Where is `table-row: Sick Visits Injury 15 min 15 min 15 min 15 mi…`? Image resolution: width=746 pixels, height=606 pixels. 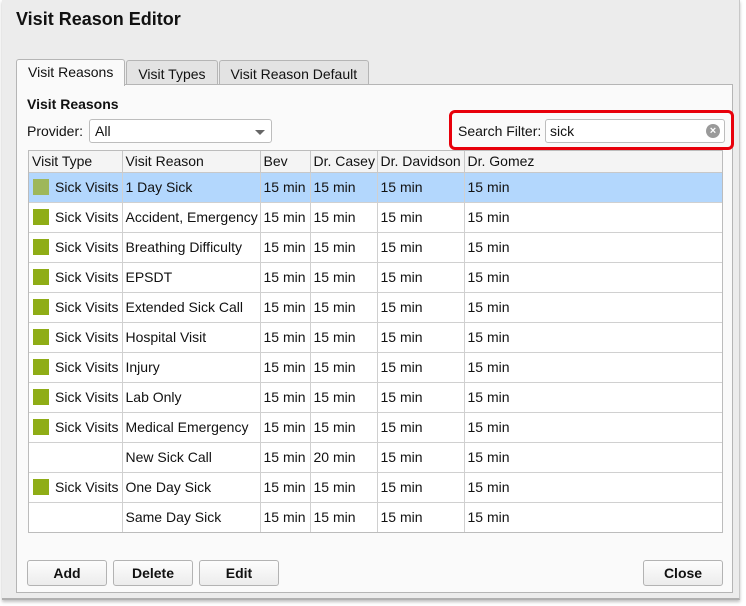 table-row: Sick Visits Injury 15 min 15 min 15 min 15 mi… is located at coordinates (375, 367).